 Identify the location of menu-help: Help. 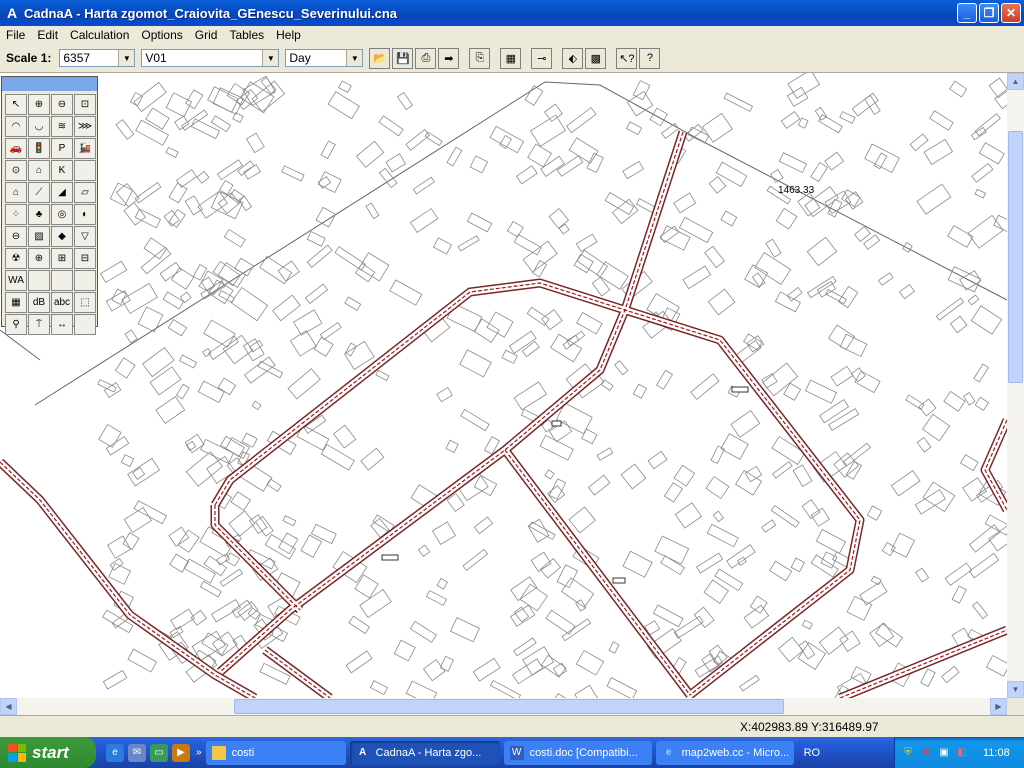
(288, 35).